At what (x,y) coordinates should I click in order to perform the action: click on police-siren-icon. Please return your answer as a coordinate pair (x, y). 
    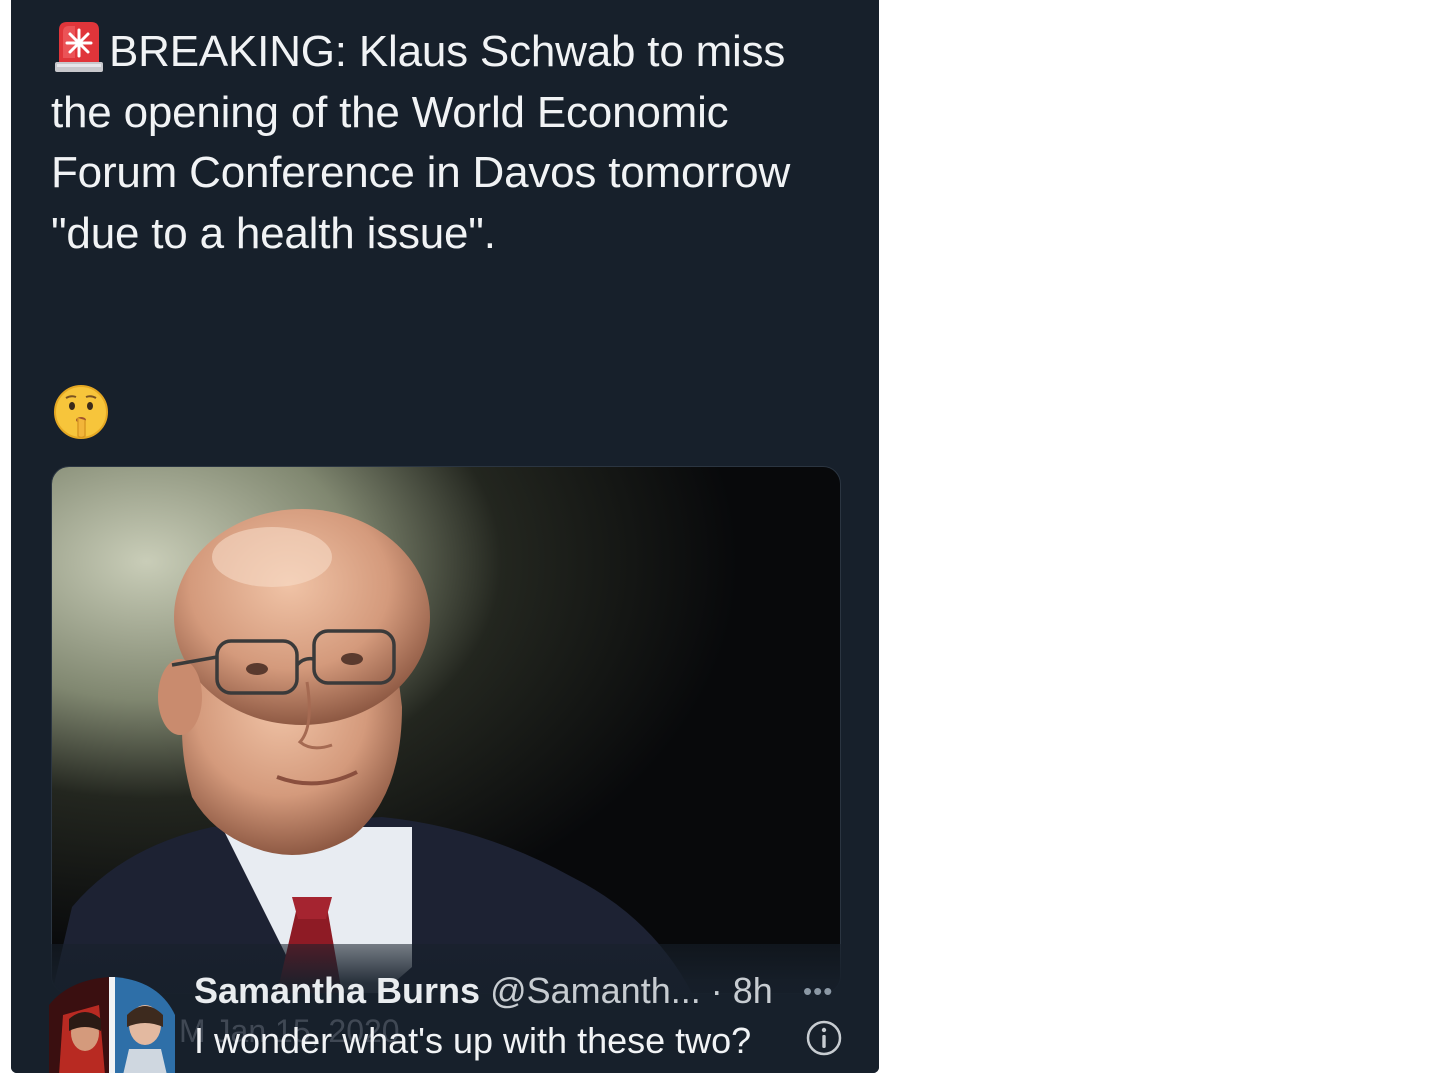
    Looking at the image, I should click on (79, 46).